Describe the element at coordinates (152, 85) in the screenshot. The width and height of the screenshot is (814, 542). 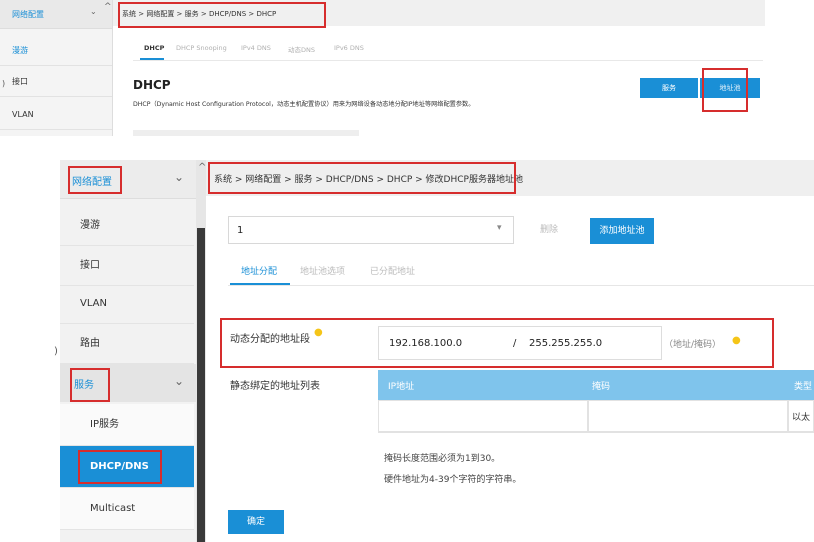
I see `top-section-title: DHCP` at that location.